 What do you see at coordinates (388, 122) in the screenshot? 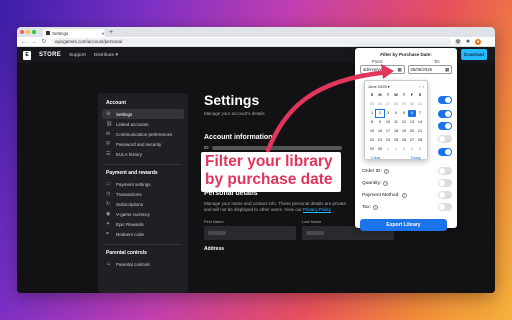
I see `calendar-day: 10` at bounding box center [388, 122].